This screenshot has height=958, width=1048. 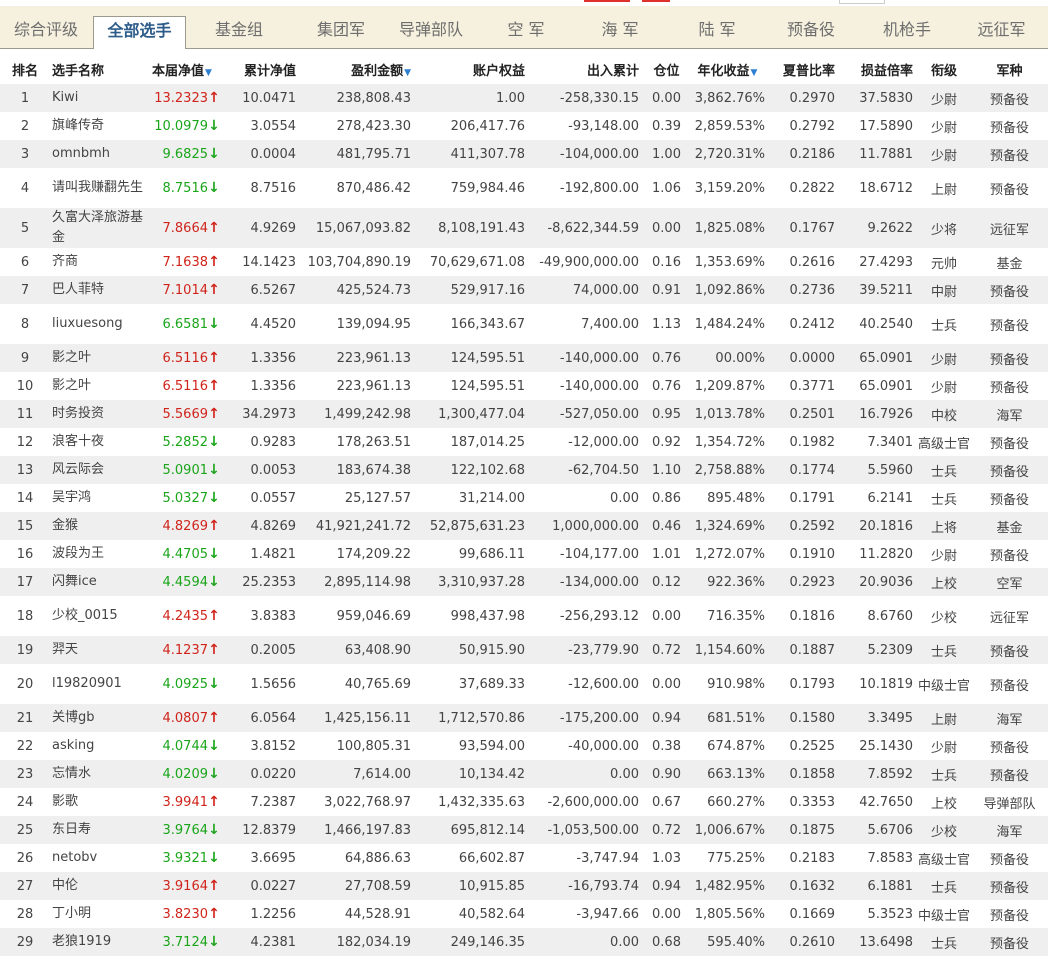 What do you see at coordinates (99, 650) in the screenshot?
I see `player-name-link: 羿天` at bounding box center [99, 650].